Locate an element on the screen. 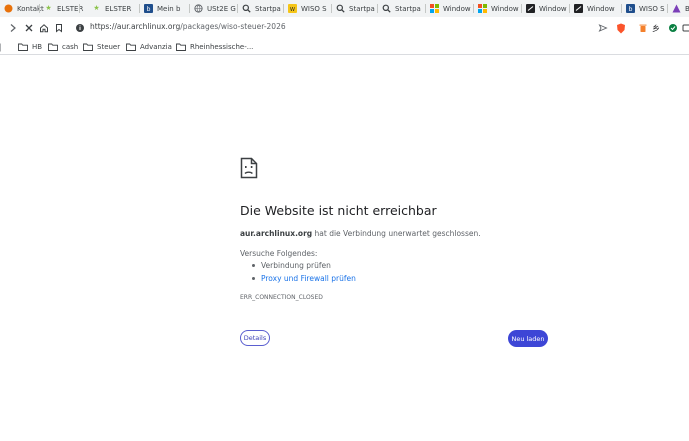  bookmark-label: Advanzia is located at coordinates (156, 47).